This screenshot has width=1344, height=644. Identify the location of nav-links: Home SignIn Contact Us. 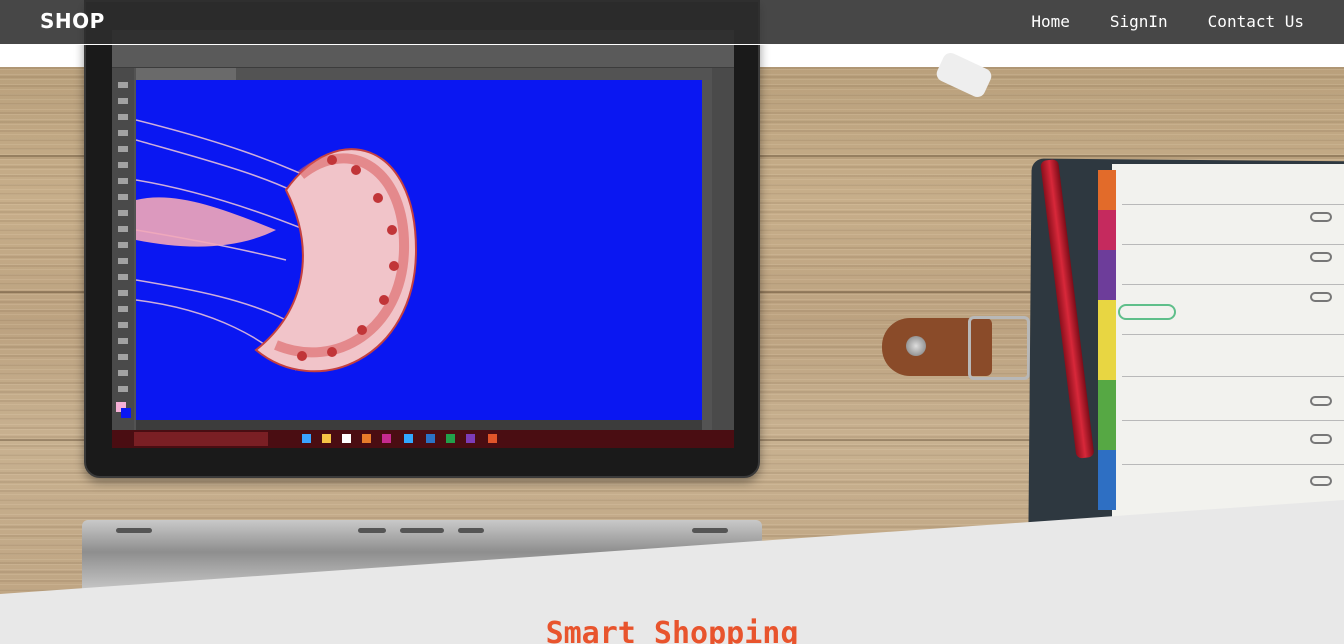
(1167, 21).